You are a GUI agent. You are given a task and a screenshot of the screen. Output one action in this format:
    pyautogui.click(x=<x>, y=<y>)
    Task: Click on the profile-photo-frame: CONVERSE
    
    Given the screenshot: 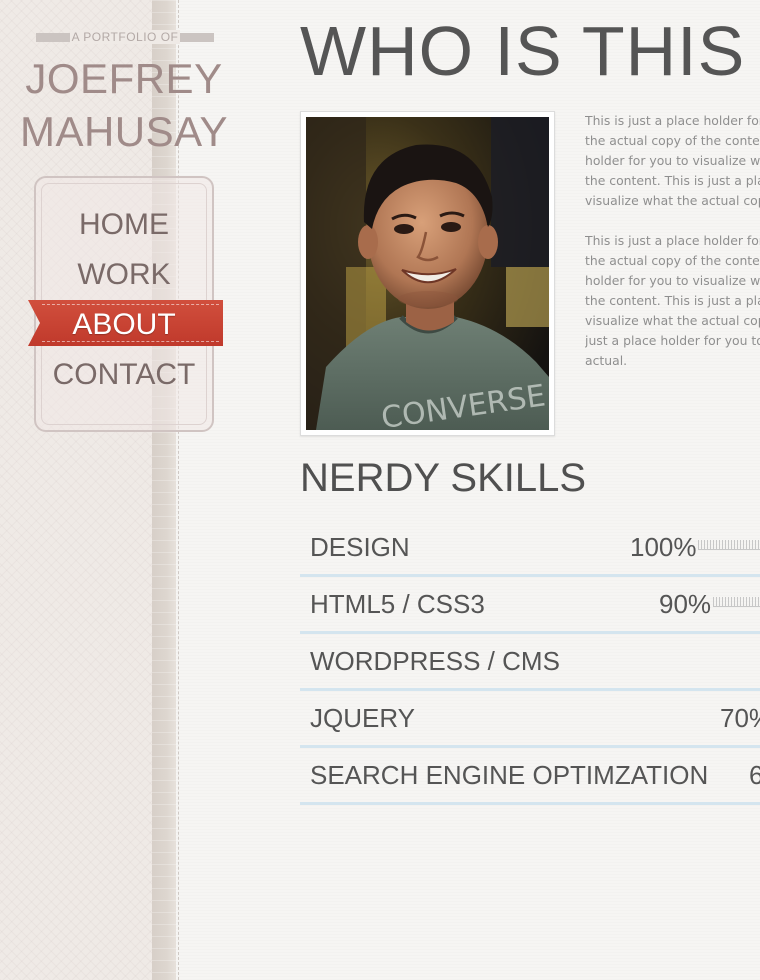 What is the action you would take?
    pyautogui.click(x=427, y=273)
    